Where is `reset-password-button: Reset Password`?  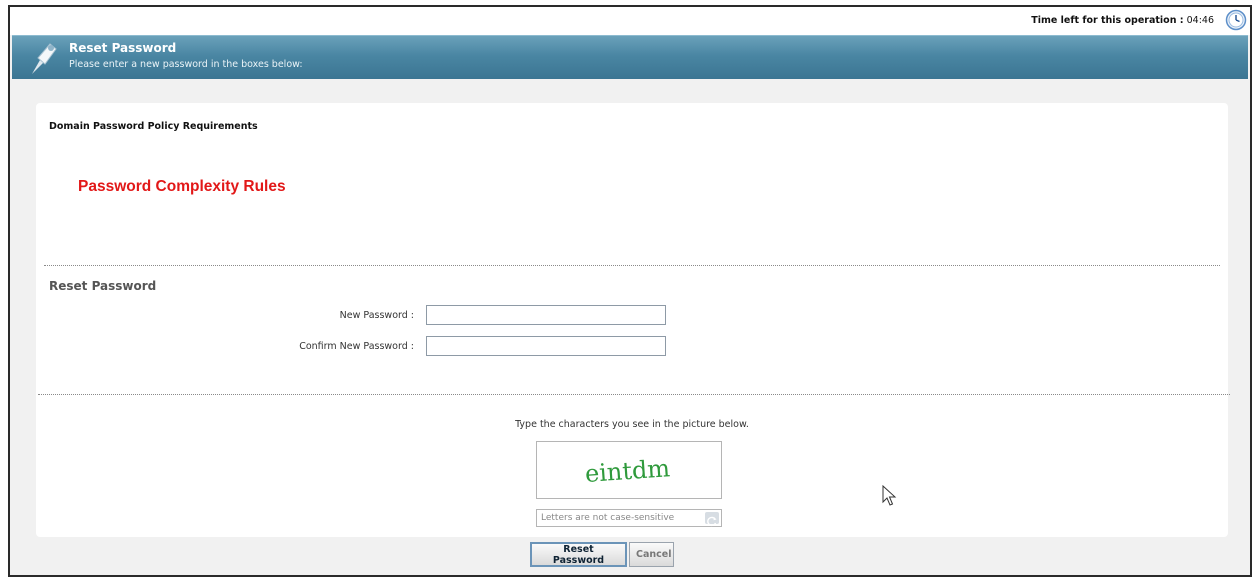
reset-password-button: Reset Password is located at coordinates (578, 554).